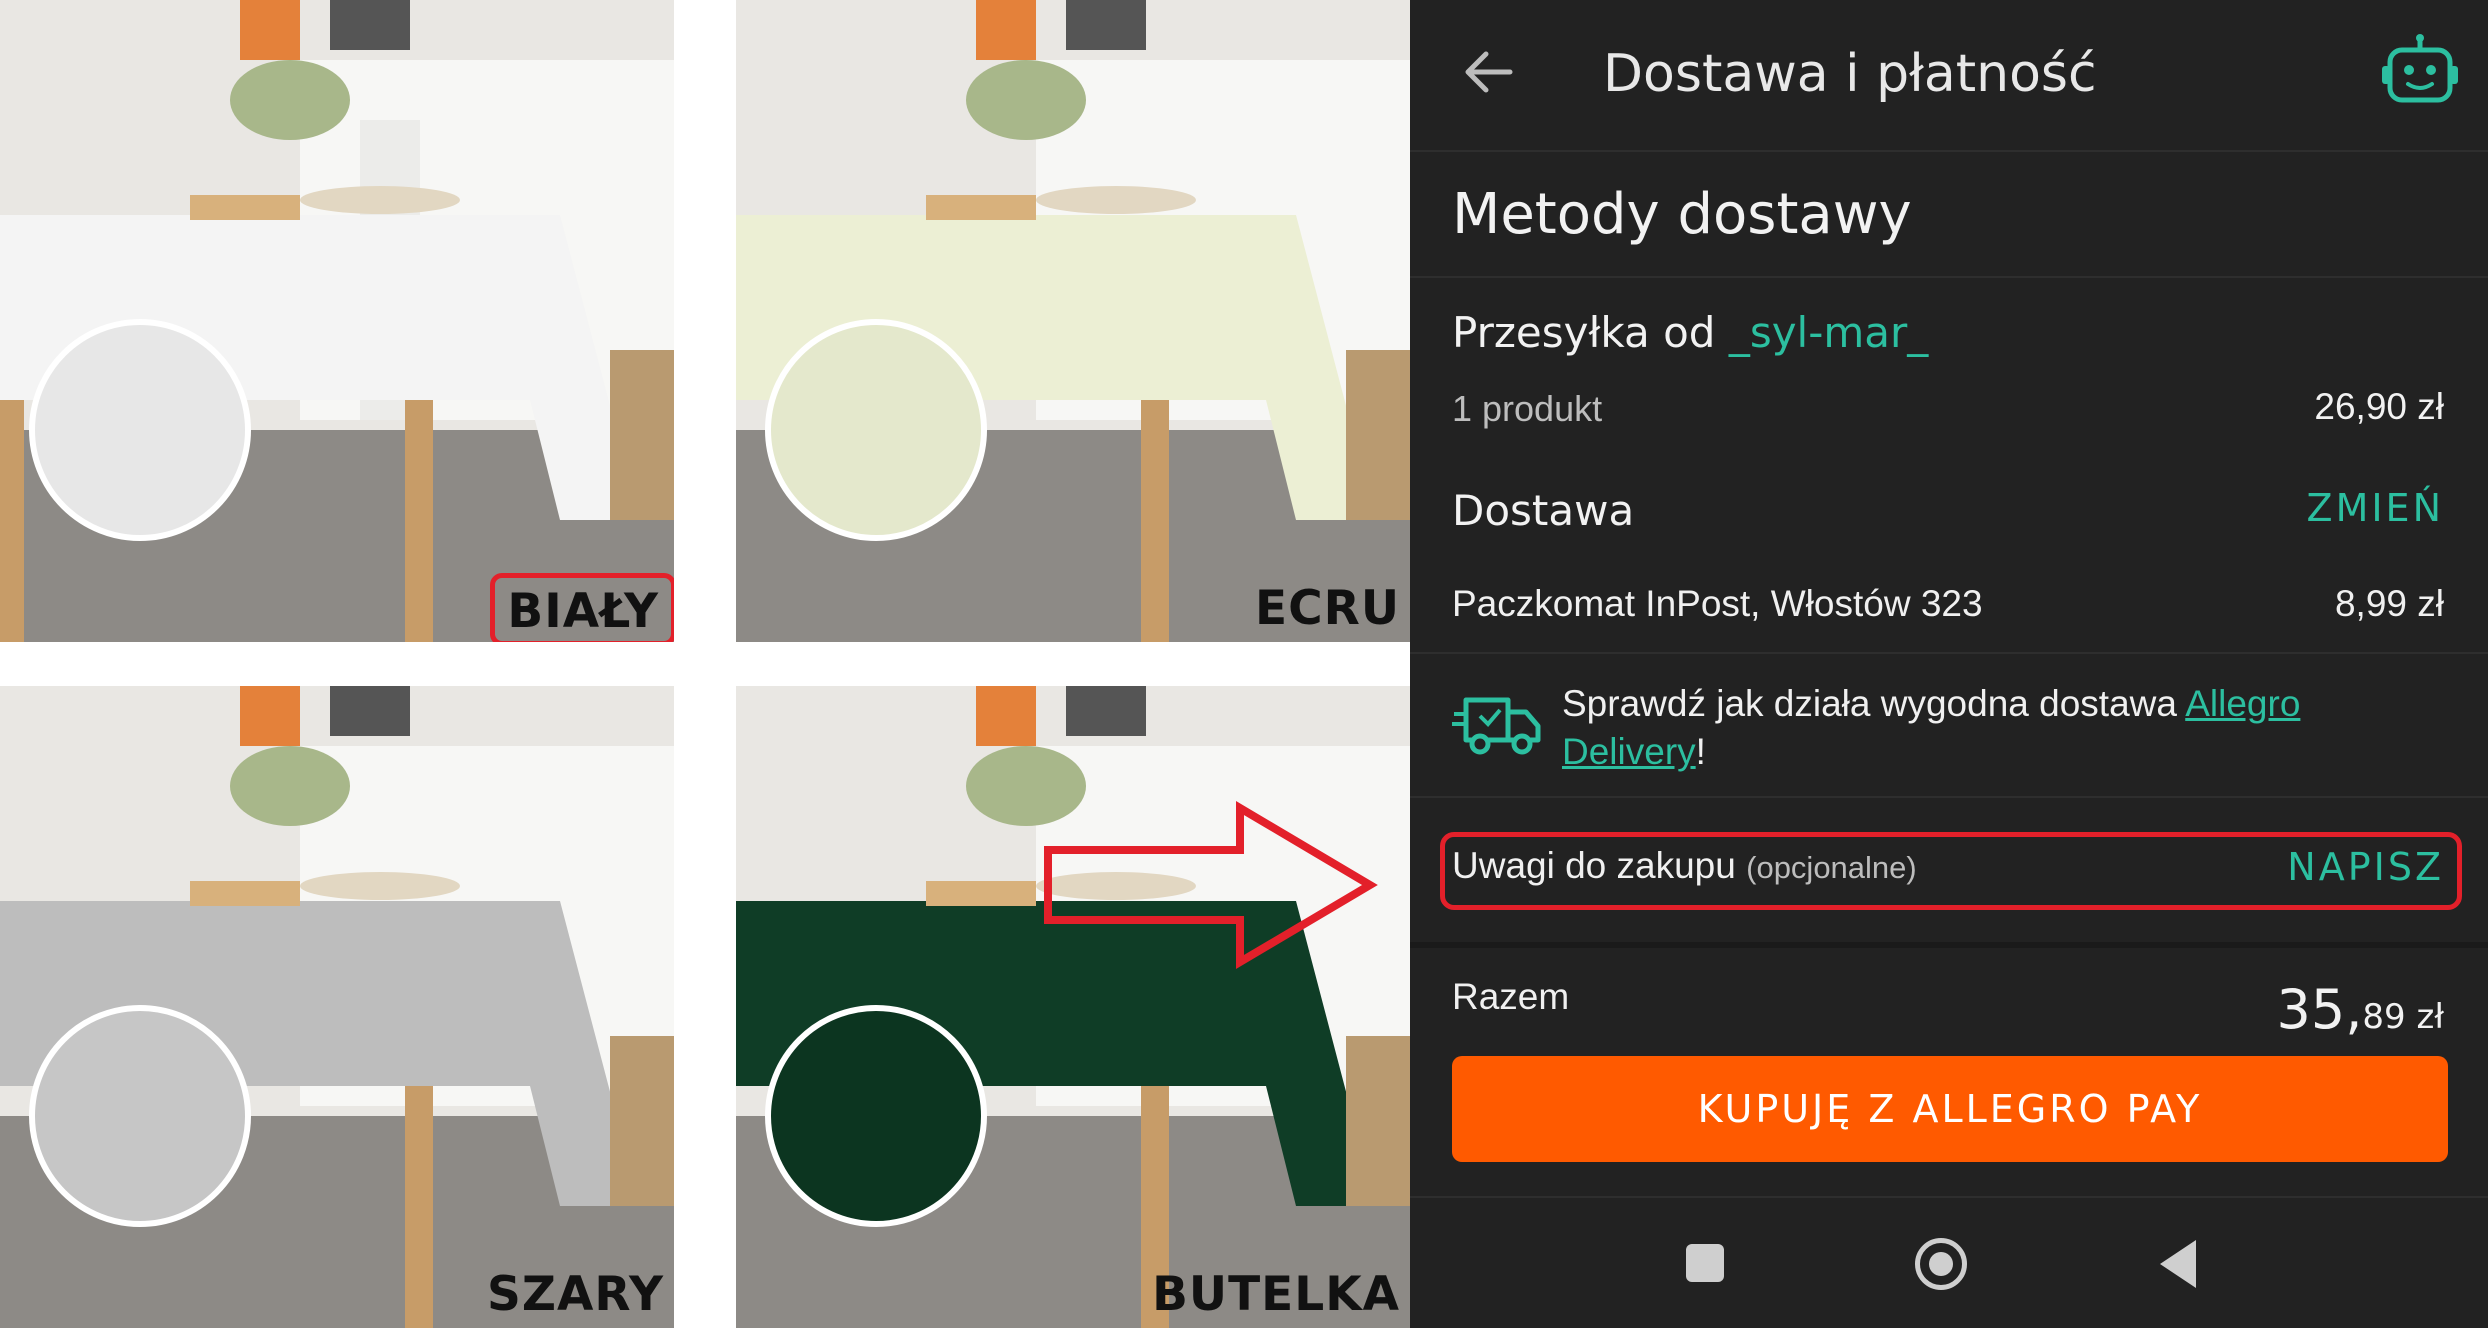 This screenshot has width=2488, height=1328. I want to click on page-title: Dostawa i płatność, so click(1850, 74).